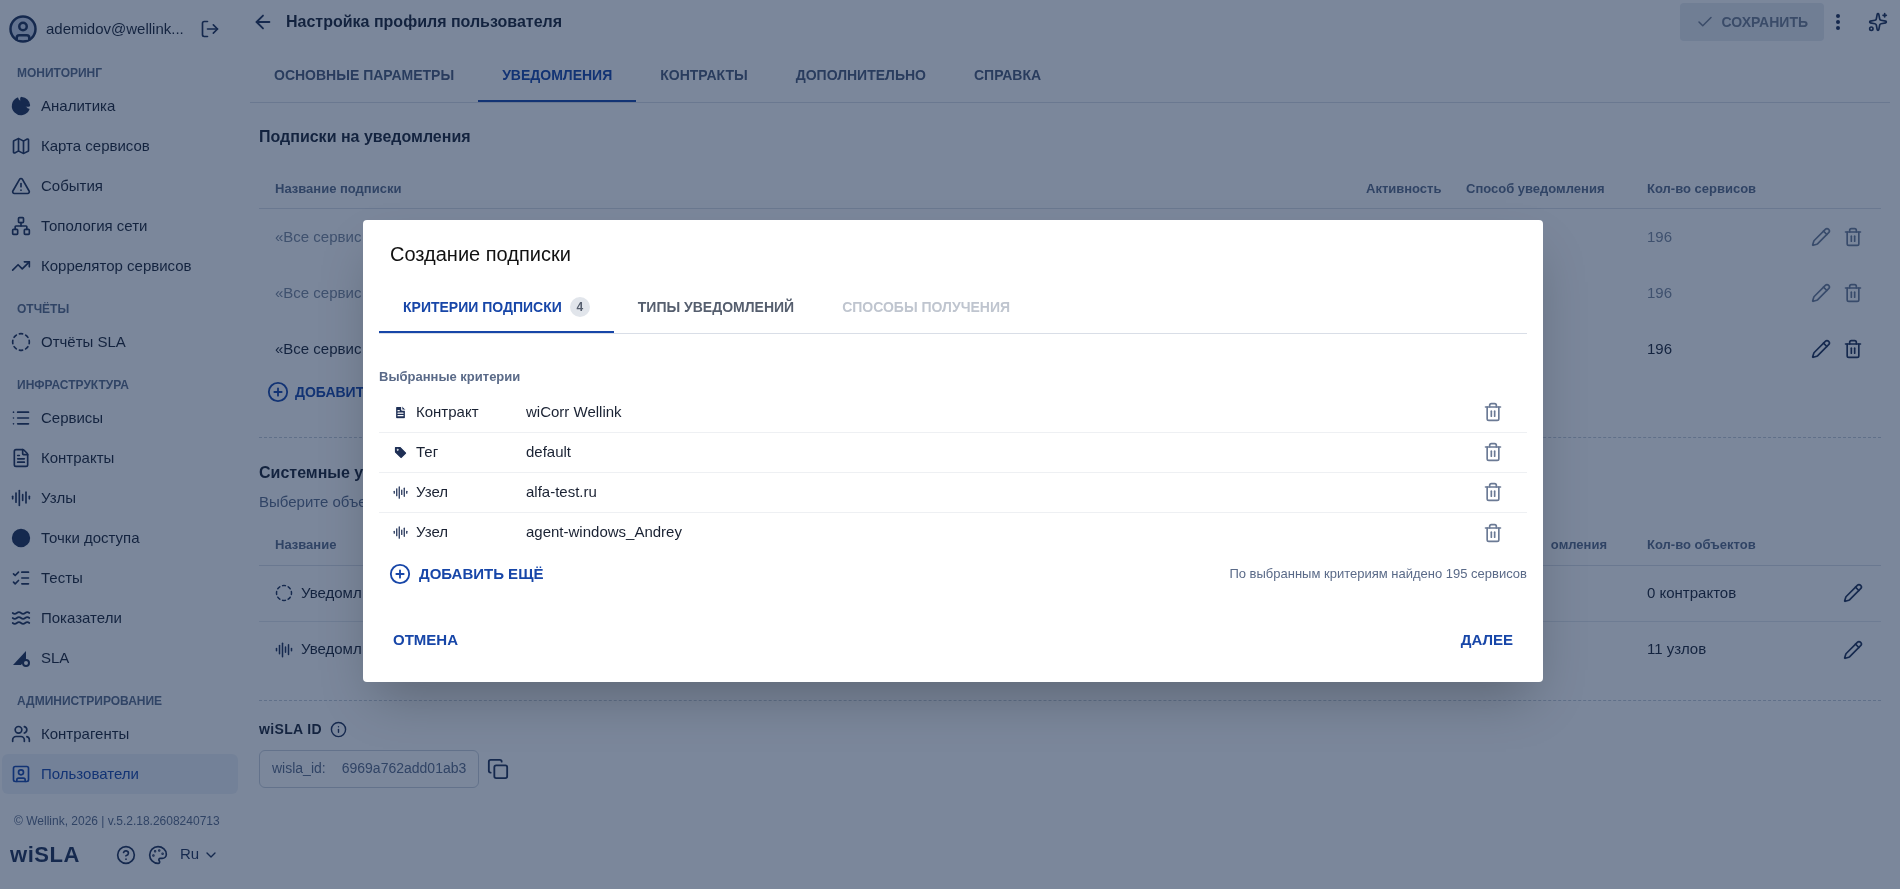  Describe the element at coordinates (120, 418) in the screenshot. I see `sidebar-item: Сервисы` at that location.